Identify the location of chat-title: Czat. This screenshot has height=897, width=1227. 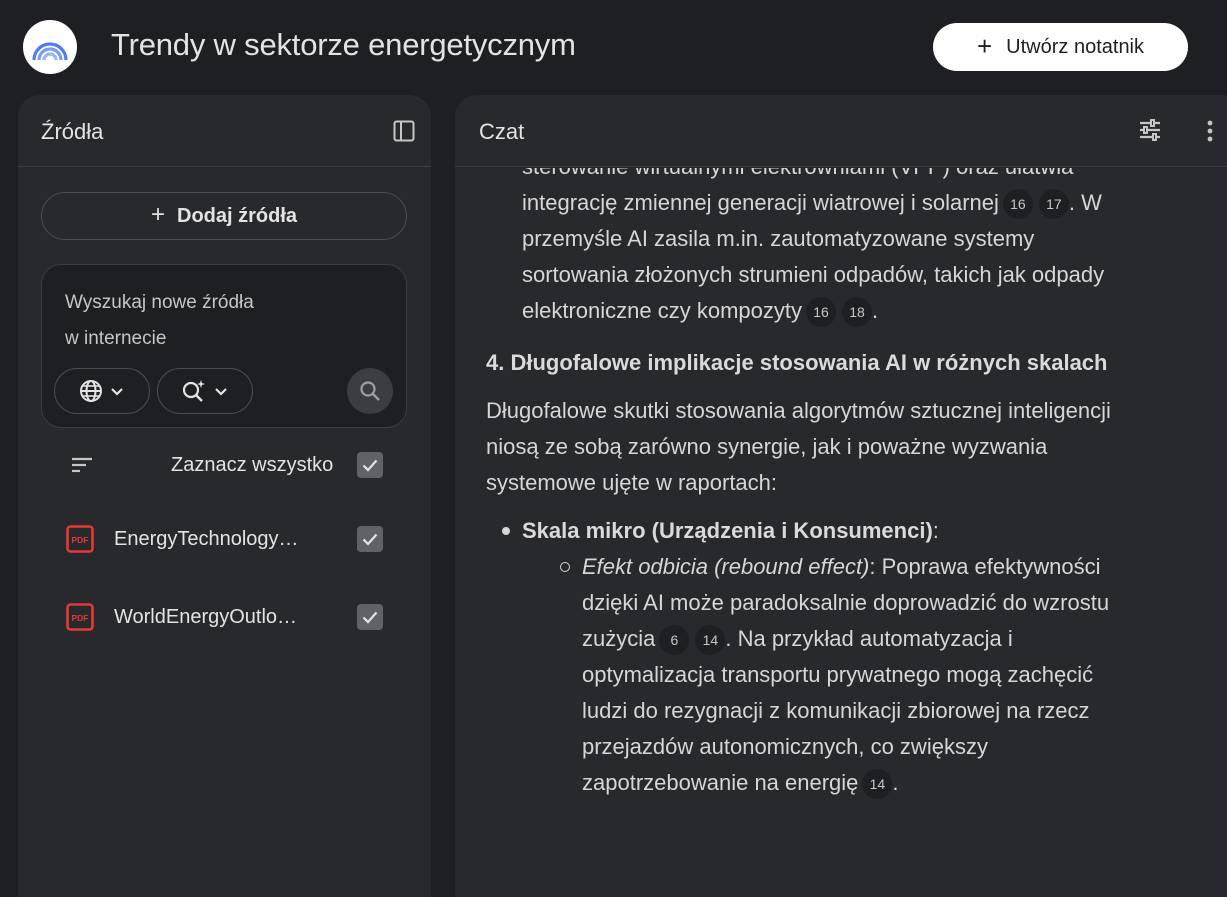
(502, 131).